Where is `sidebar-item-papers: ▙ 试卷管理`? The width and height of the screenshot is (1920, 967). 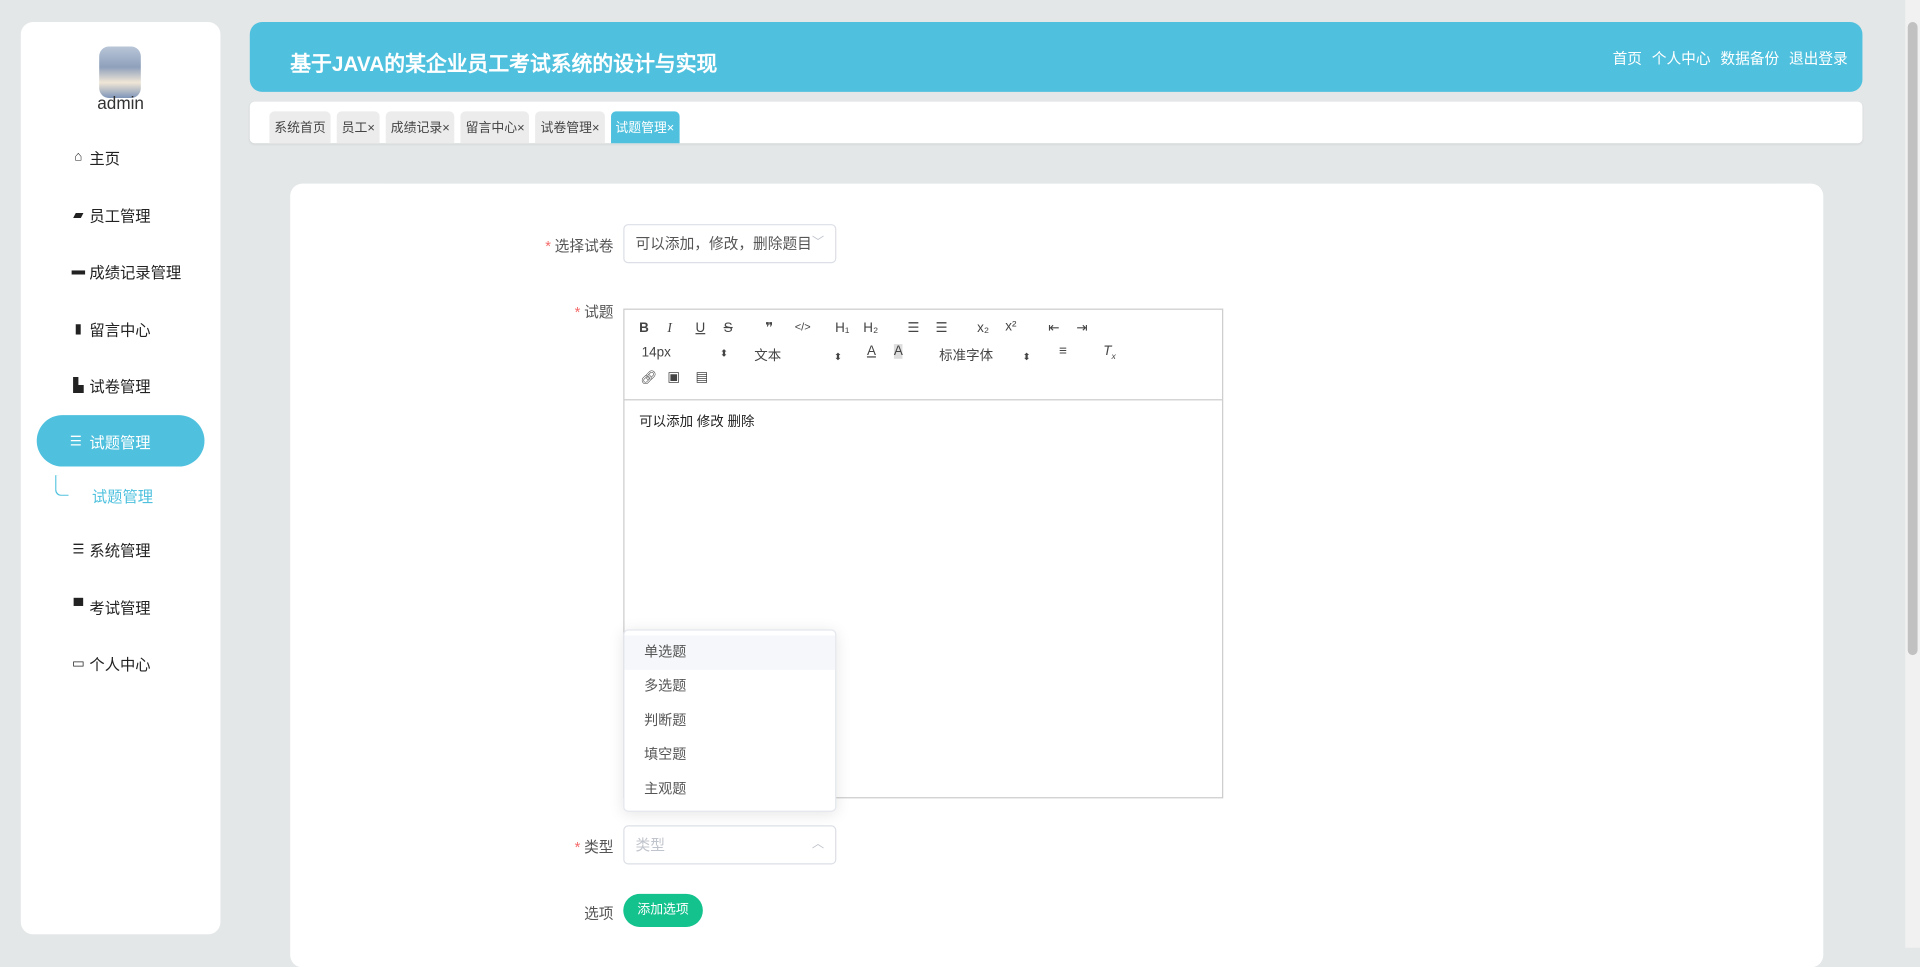
sidebar-item-papers: ▙ 试卷管理 is located at coordinates (110, 384).